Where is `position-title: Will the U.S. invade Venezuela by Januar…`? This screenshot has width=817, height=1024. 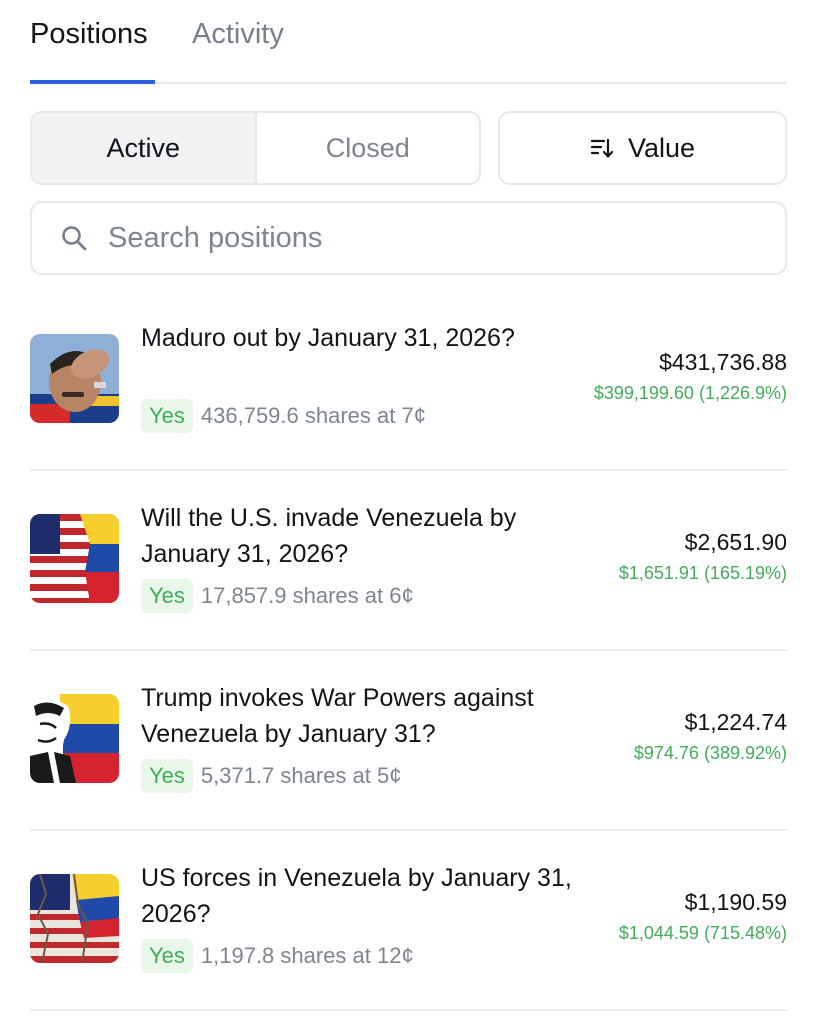 position-title: Will the U.S. invade Venezuela by Januar… is located at coordinates (366, 536).